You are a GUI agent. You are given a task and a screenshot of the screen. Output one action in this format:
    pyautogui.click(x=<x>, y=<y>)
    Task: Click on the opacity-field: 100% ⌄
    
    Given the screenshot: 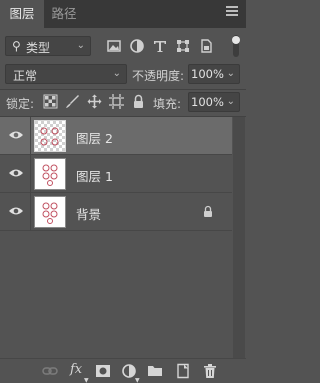 What is the action you would take?
    pyautogui.click(x=214, y=74)
    